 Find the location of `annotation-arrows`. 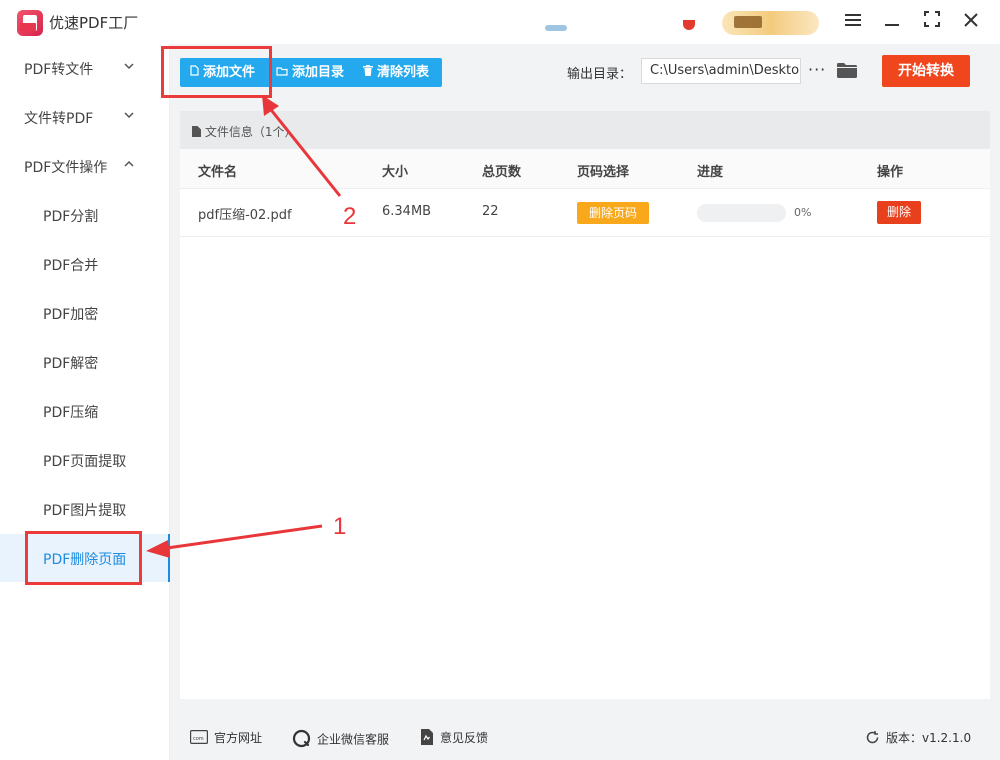

annotation-arrows is located at coordinates (244, 326).